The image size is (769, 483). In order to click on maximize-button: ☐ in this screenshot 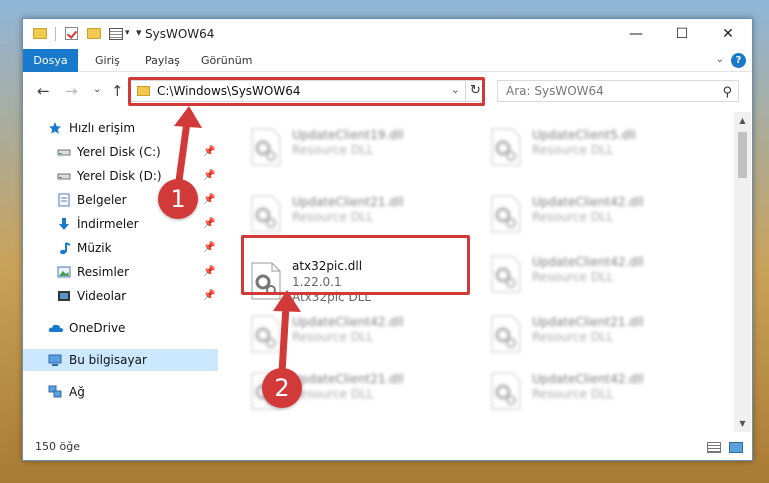, I will do `click(682, 34)`.